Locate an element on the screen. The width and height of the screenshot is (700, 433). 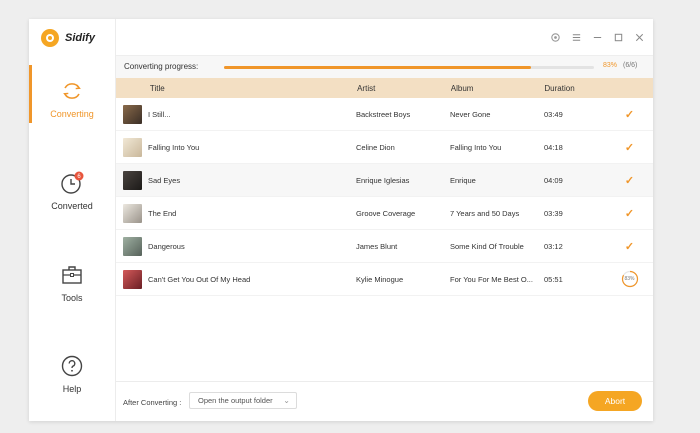
track-title: Falling Into You is located at coordinates (174, 147).